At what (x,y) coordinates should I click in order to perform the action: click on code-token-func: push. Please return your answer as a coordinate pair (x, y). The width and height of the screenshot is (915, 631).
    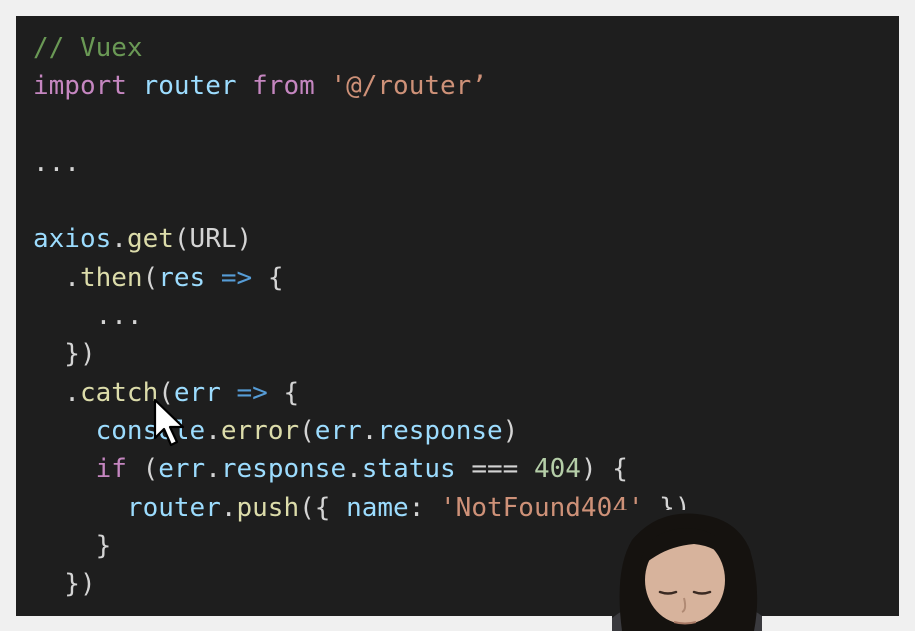
    Looking at the image, I should click on (268, 507).